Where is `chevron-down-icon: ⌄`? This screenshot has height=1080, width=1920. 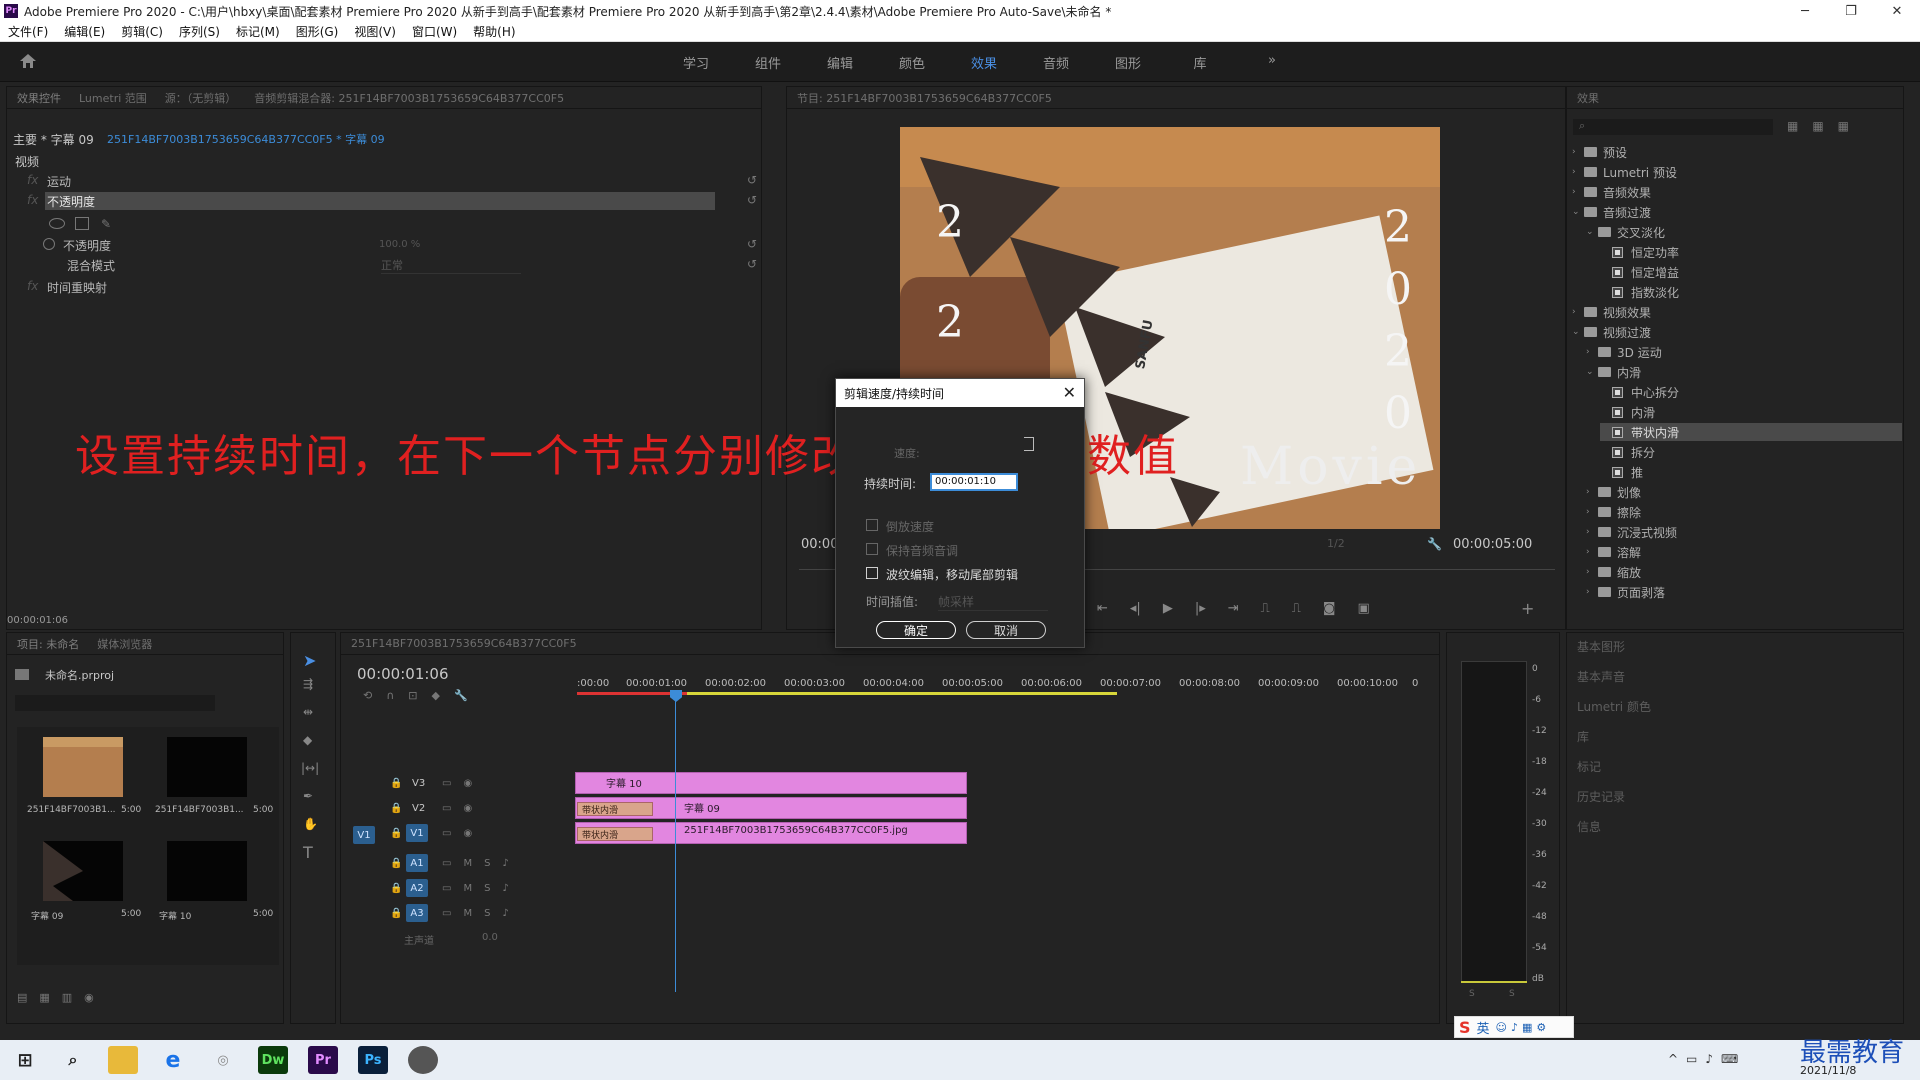
chevron-down-icon: ⌄ is located at coordinates (1592, 232).